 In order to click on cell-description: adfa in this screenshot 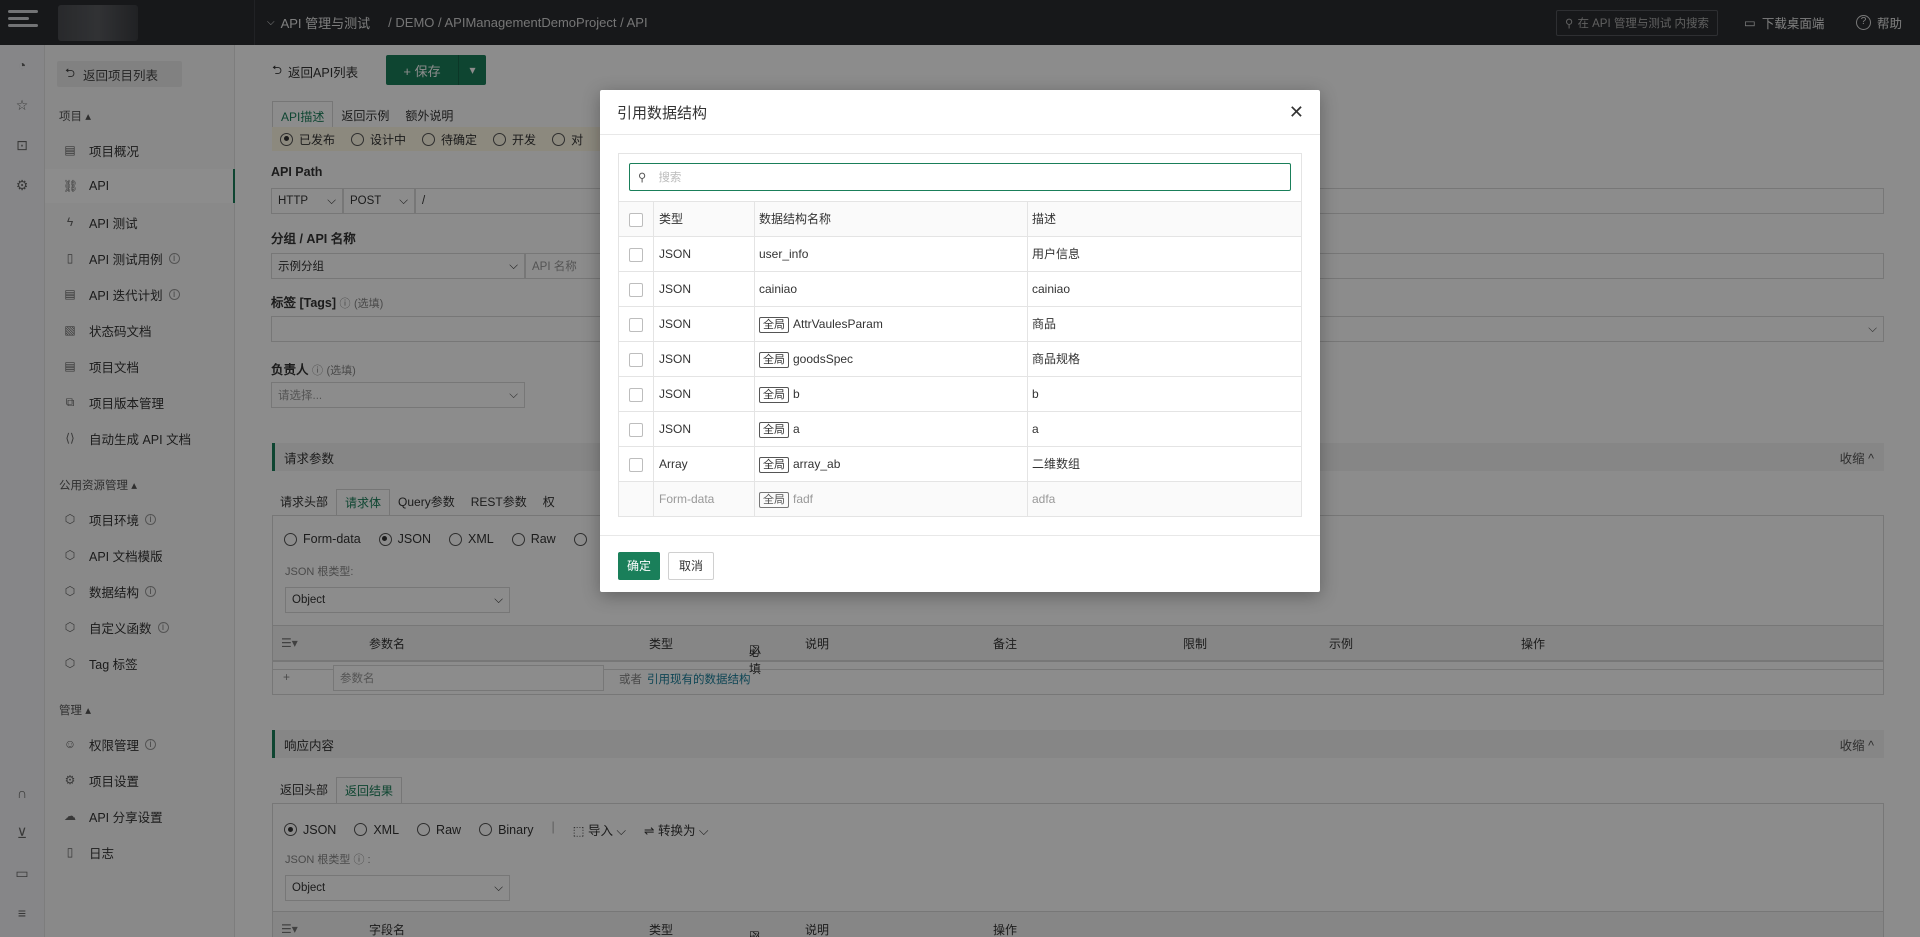, I will do `click(1044, 499)`.